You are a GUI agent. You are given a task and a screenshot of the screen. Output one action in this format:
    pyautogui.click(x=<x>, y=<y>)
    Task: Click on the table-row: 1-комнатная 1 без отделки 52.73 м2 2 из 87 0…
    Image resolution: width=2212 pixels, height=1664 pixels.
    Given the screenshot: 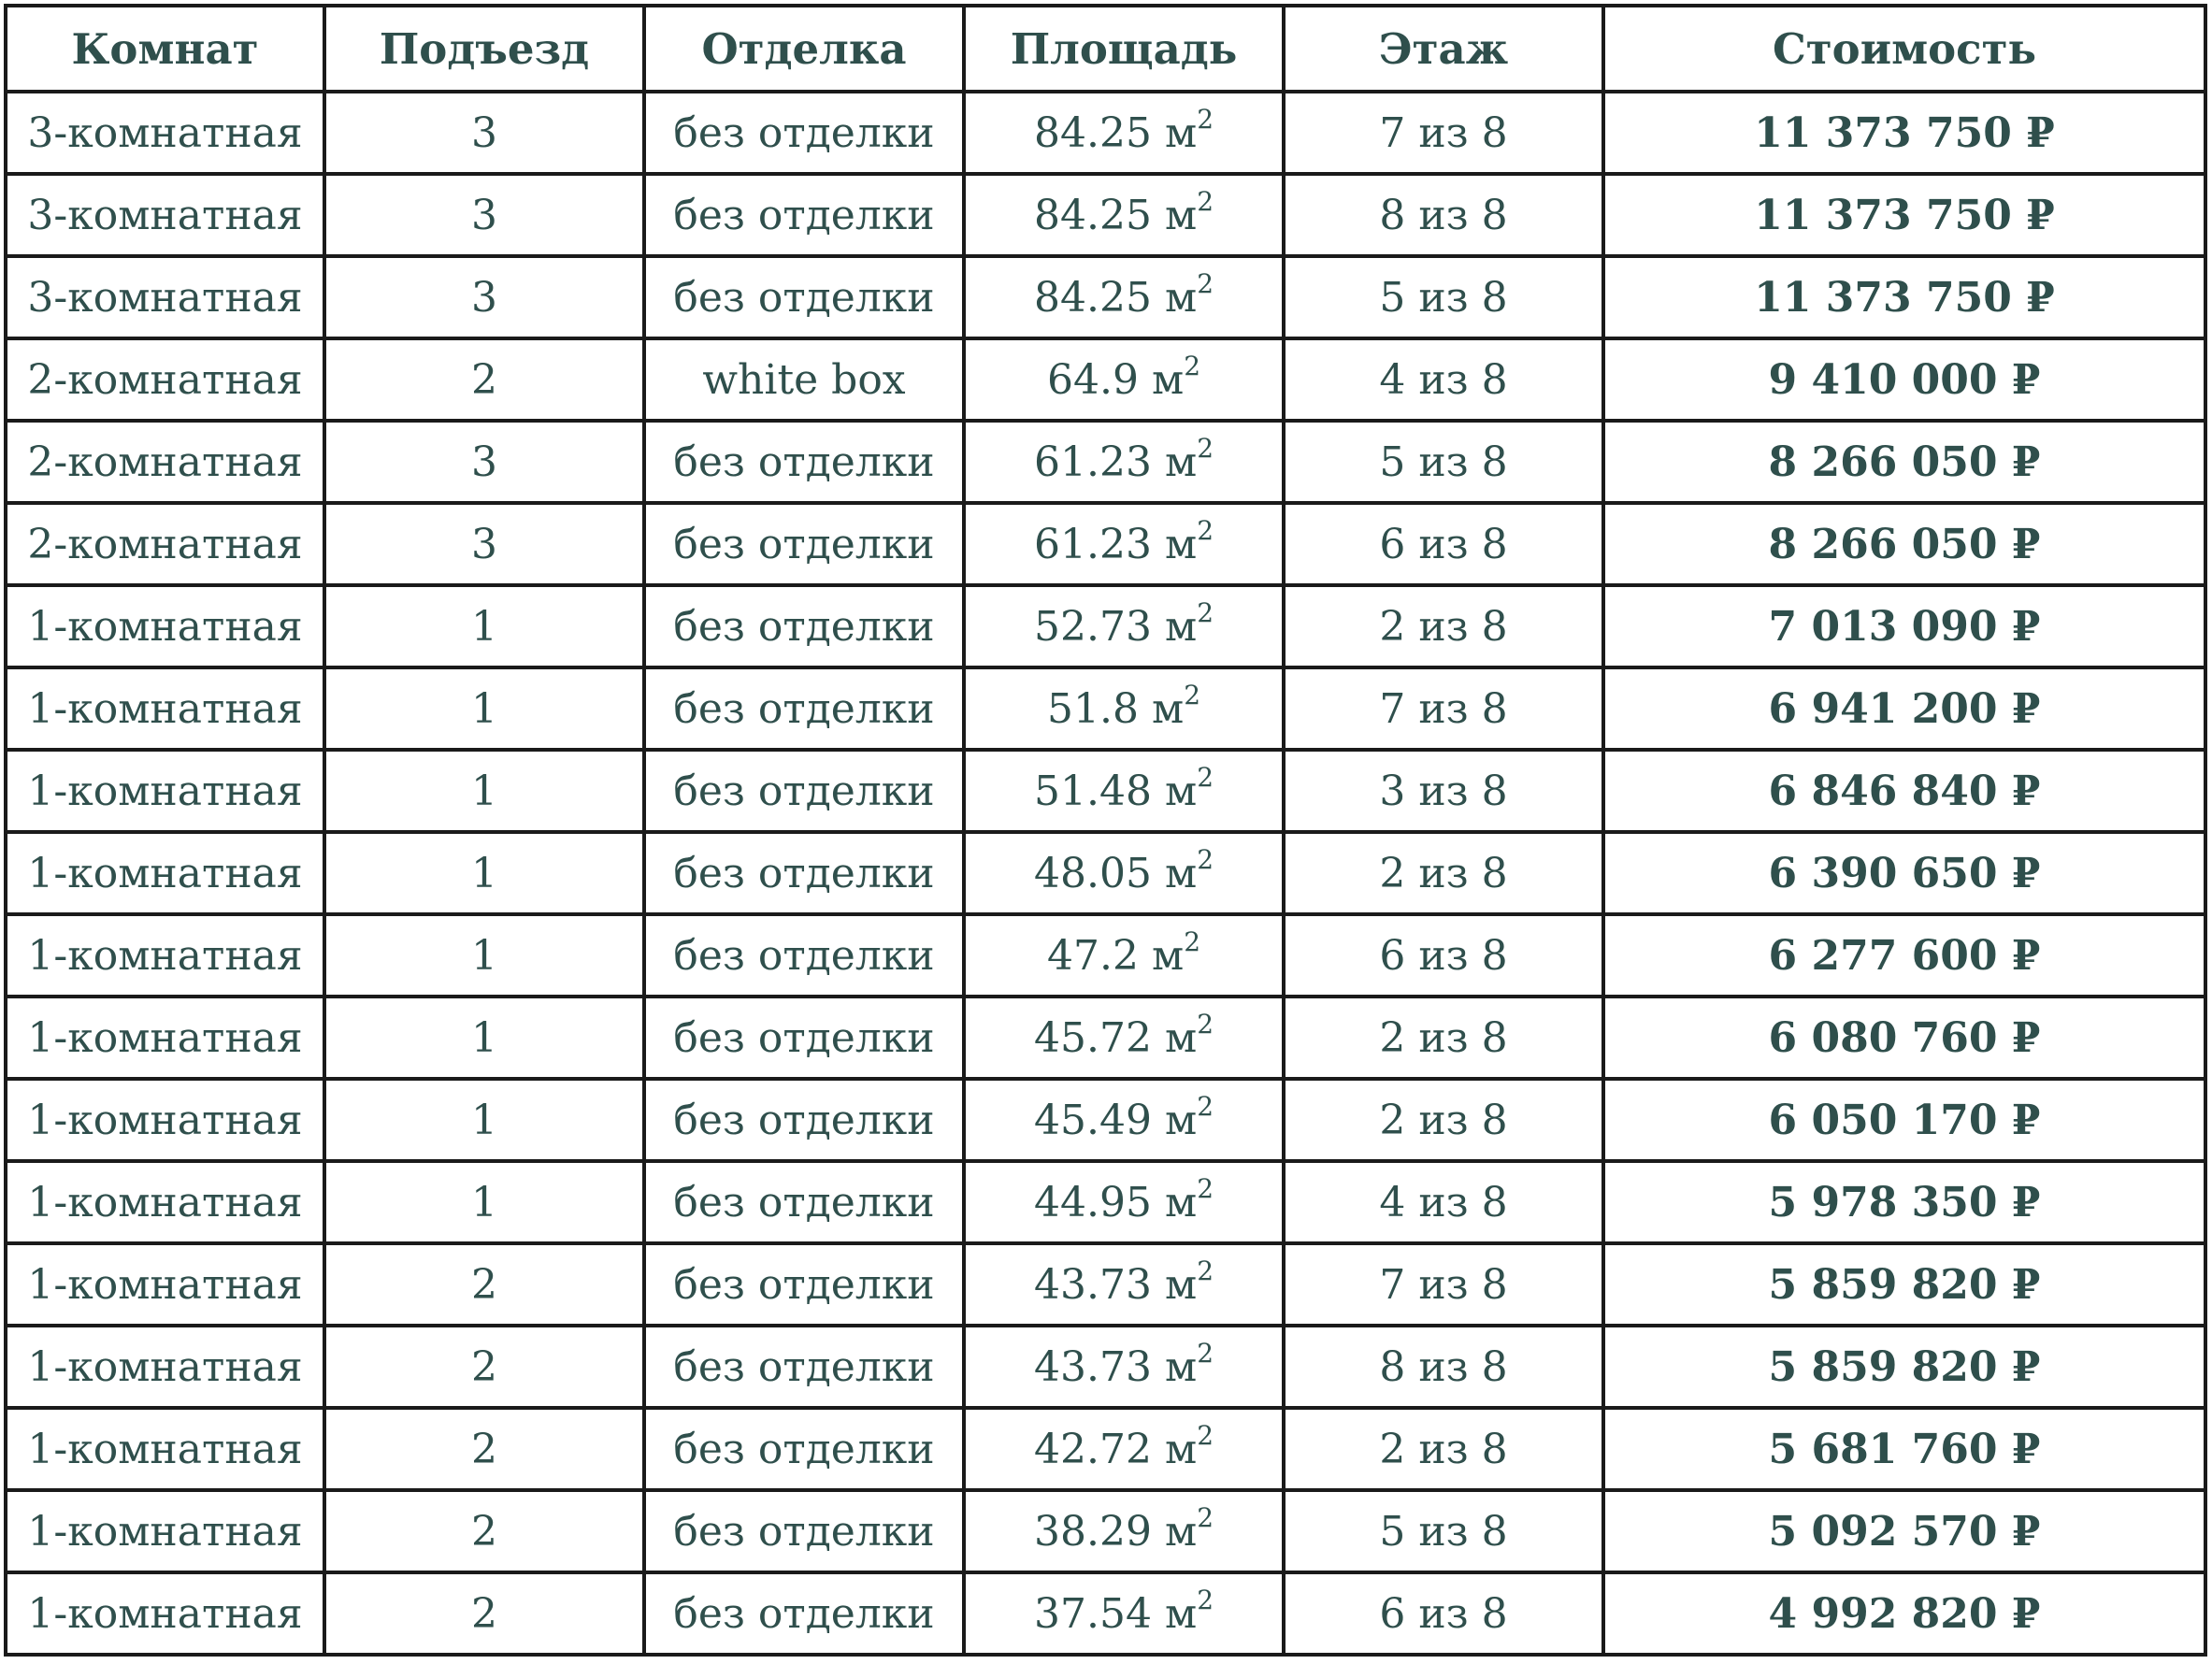 What is the action you would take?
    pyautogui.click(x=1105, y=626)
    